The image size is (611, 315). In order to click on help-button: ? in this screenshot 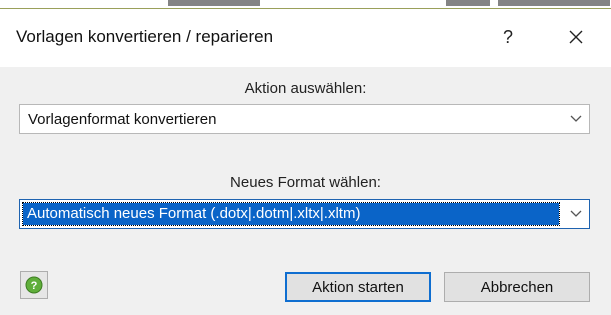, I will do `click(34, 285)`.